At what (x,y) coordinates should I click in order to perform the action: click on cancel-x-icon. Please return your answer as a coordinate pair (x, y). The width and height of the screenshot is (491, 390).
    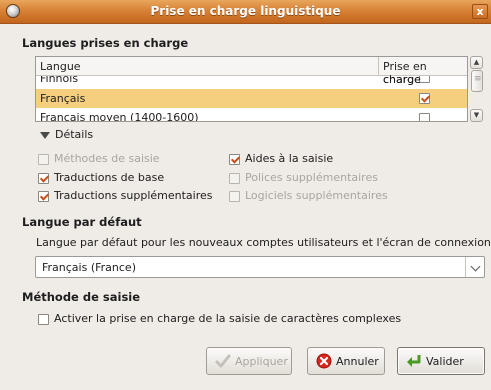
    Looking at the image, I should click on (324, 361).